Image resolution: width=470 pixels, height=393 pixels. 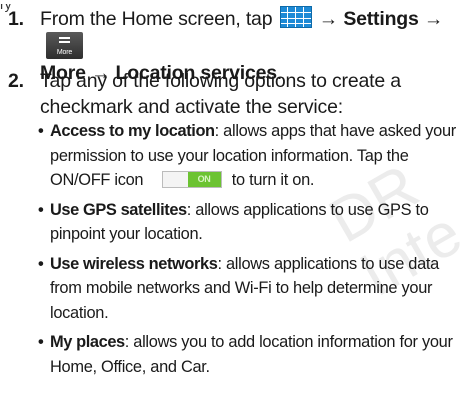 What do you see at coordinates (118, 209) in the screenshot?
I see `option-title: Use GPS satellites` at bounding box center [118, 209].